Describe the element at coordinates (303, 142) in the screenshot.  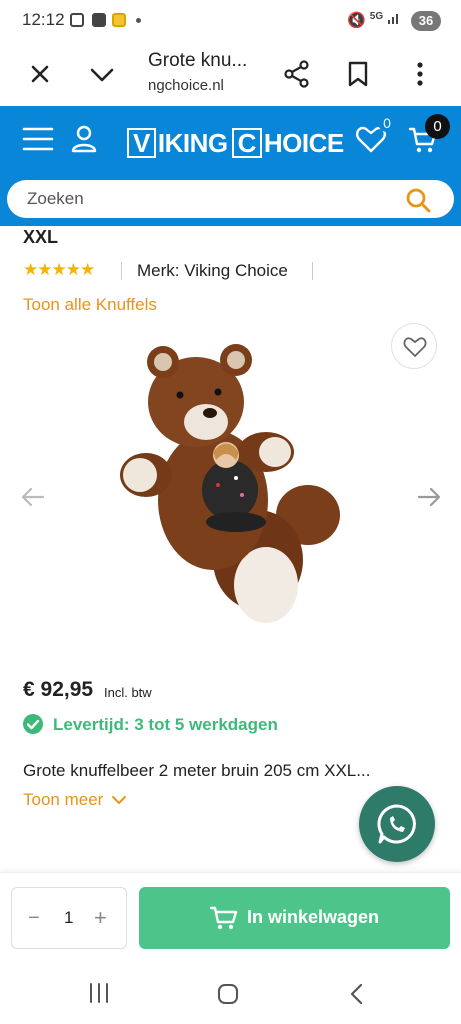
I see `logo-text-2: HOICE` at that location.